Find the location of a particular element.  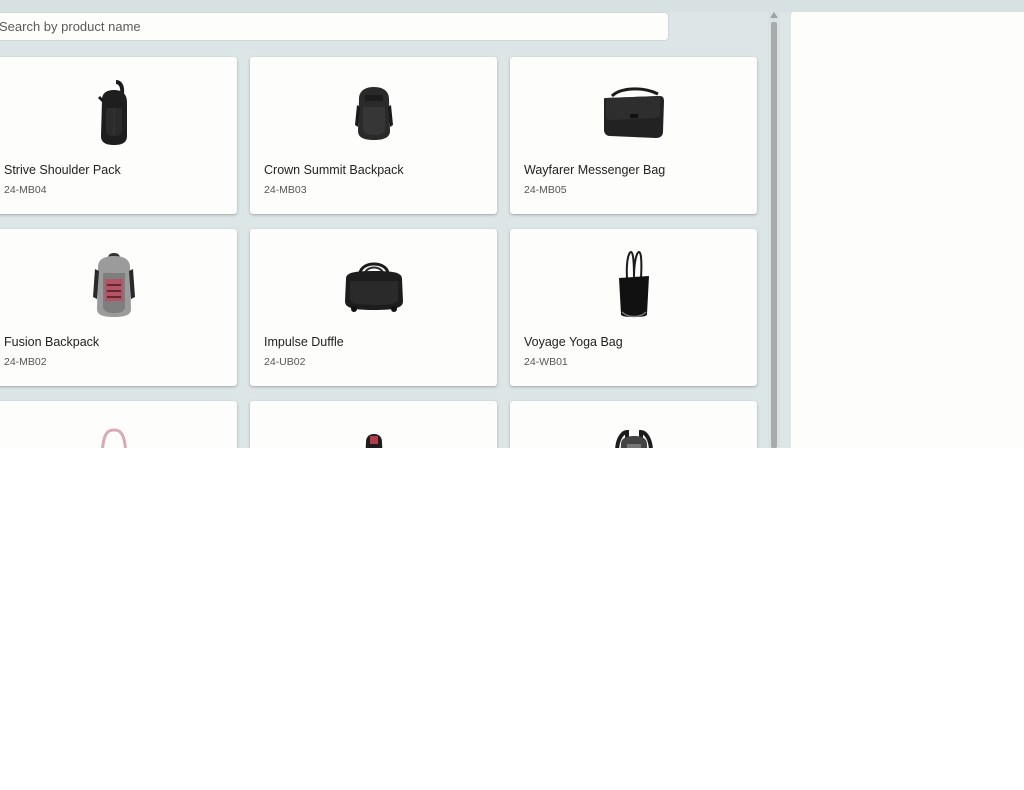

search-box is located at coordinates (334, 26).